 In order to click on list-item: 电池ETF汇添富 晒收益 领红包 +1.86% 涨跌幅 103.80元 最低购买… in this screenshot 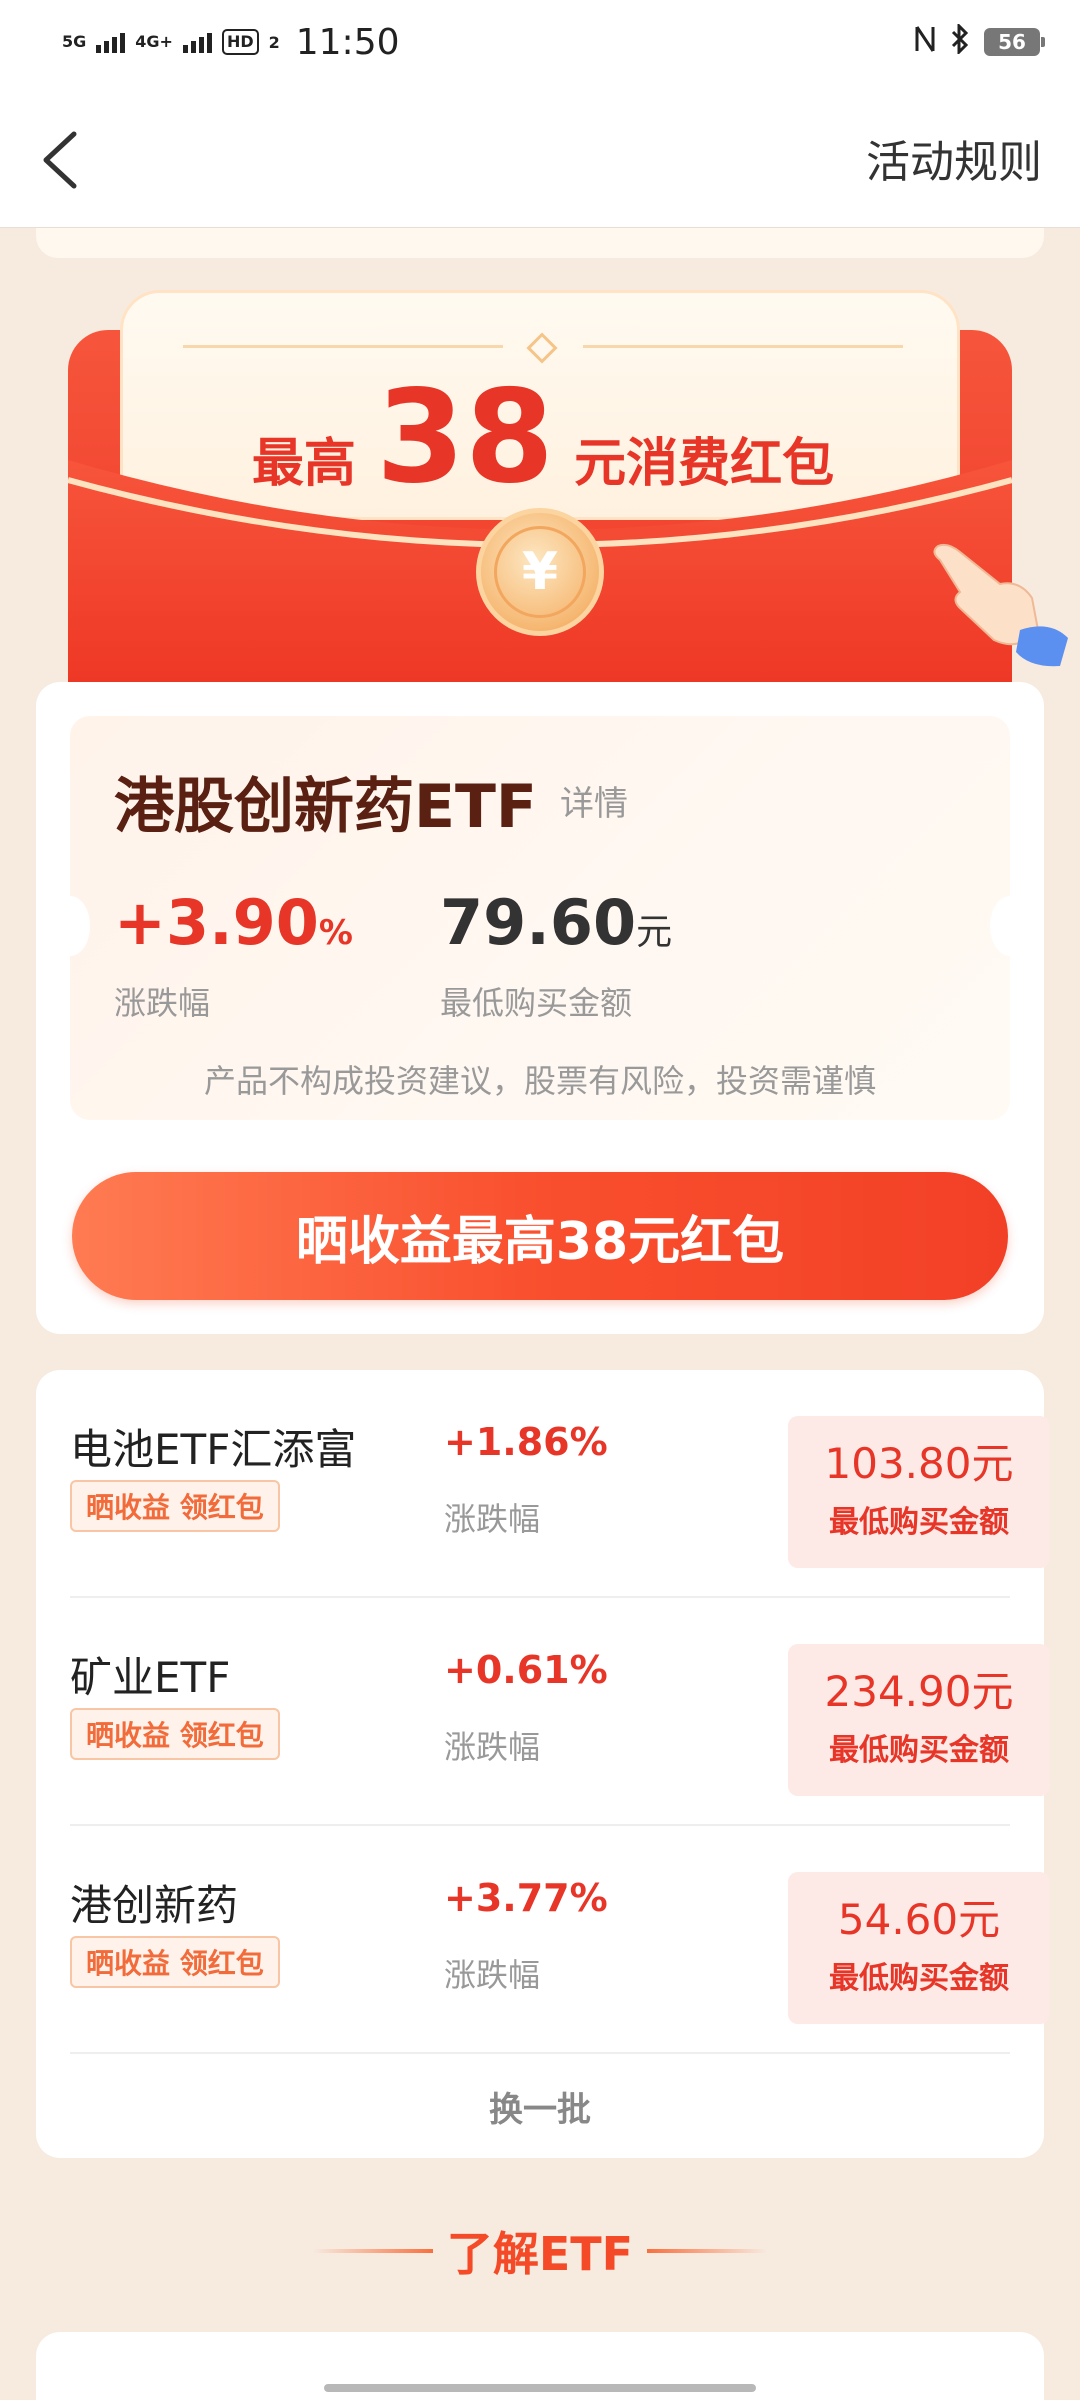, I will do `click(560, 1484)`.